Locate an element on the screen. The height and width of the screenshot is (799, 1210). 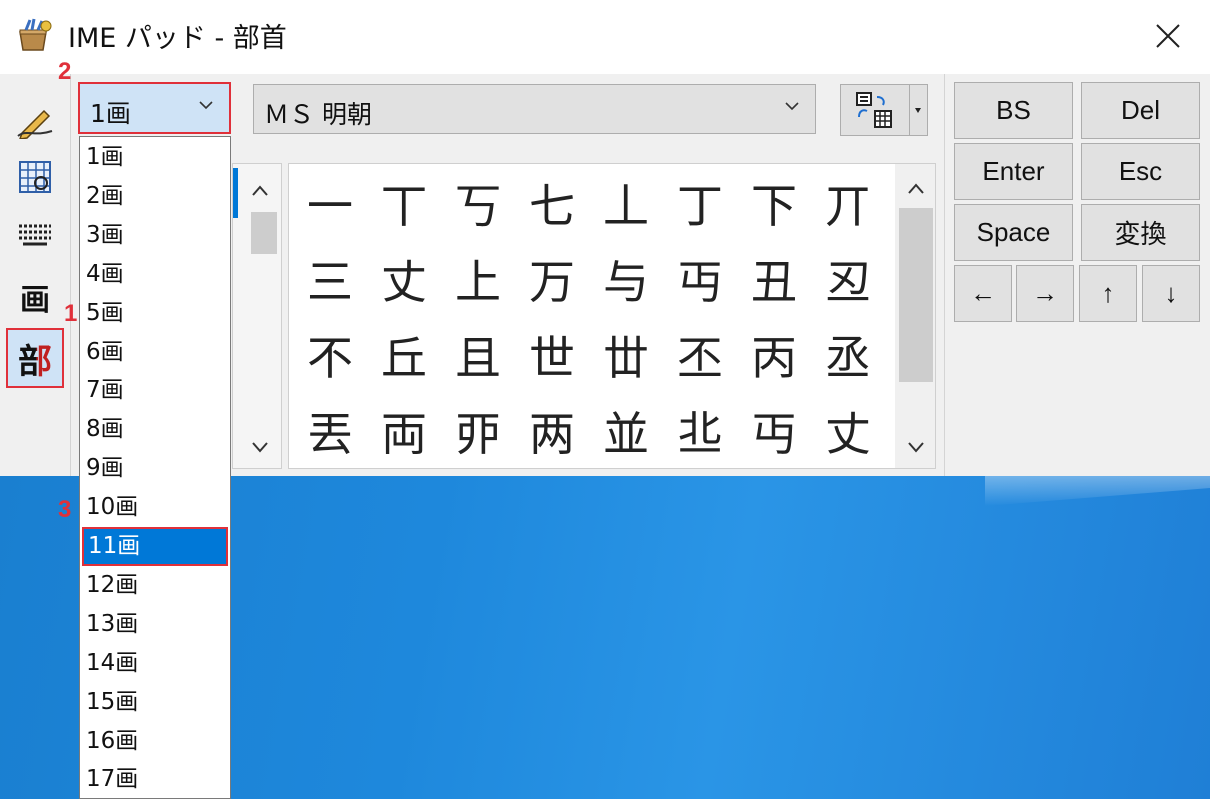
stroke-count-option: 7画 is located at coordinates (155, 390).